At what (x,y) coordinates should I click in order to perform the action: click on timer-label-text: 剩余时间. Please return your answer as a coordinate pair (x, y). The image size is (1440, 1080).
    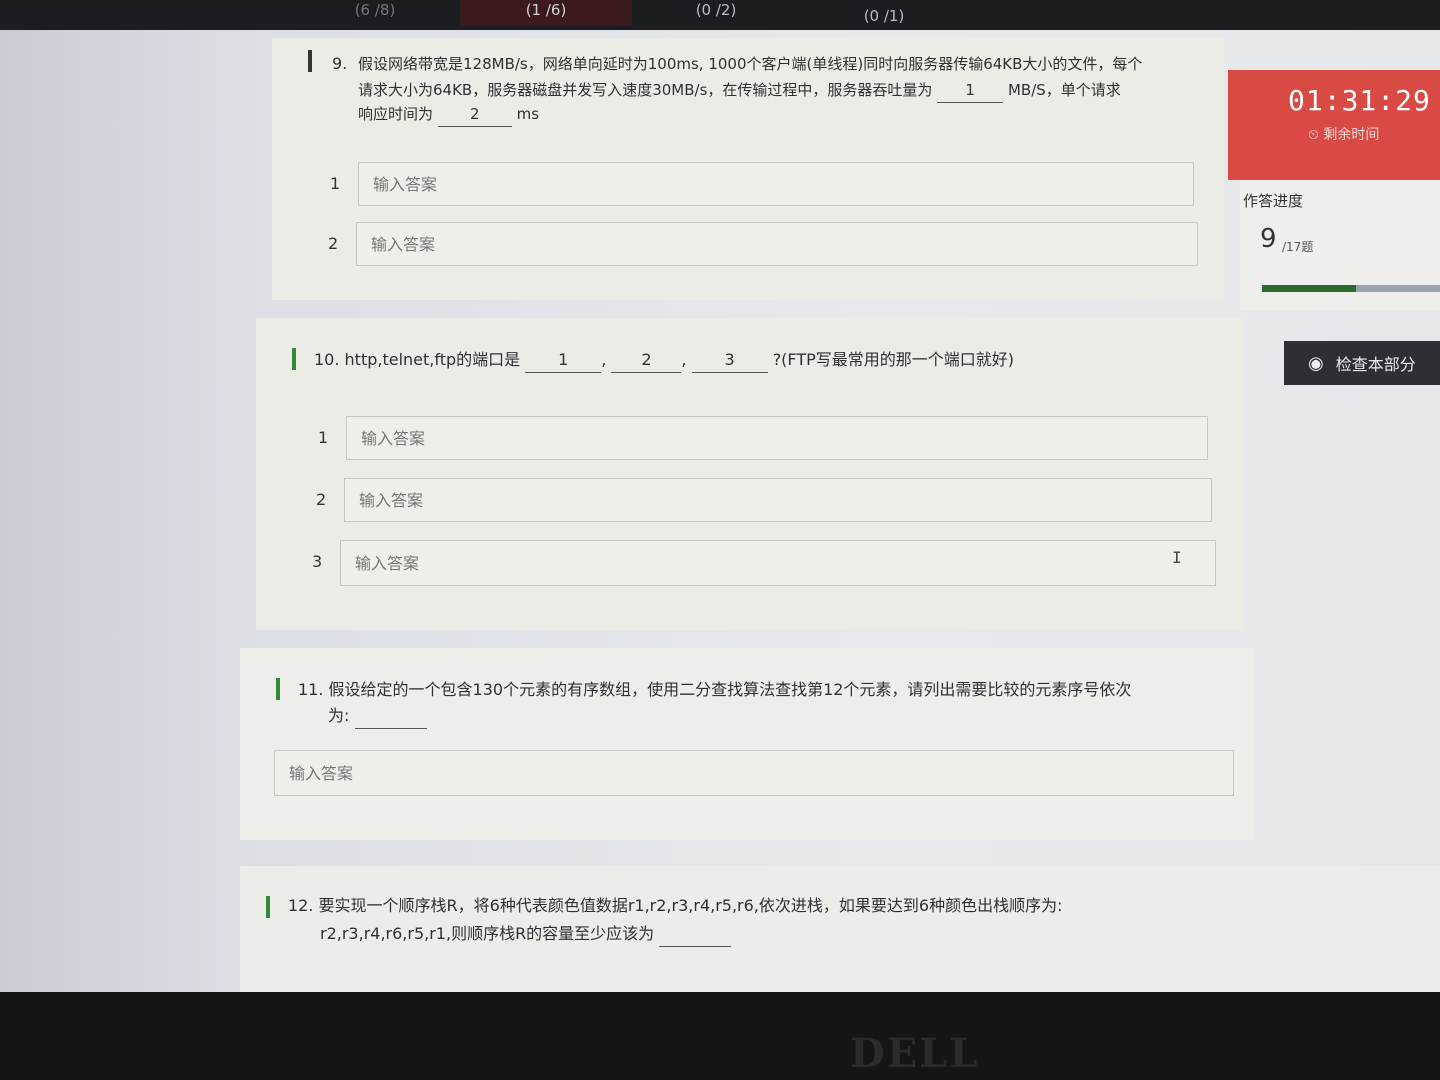
    Looking at the image, I should click on (1351, 135).